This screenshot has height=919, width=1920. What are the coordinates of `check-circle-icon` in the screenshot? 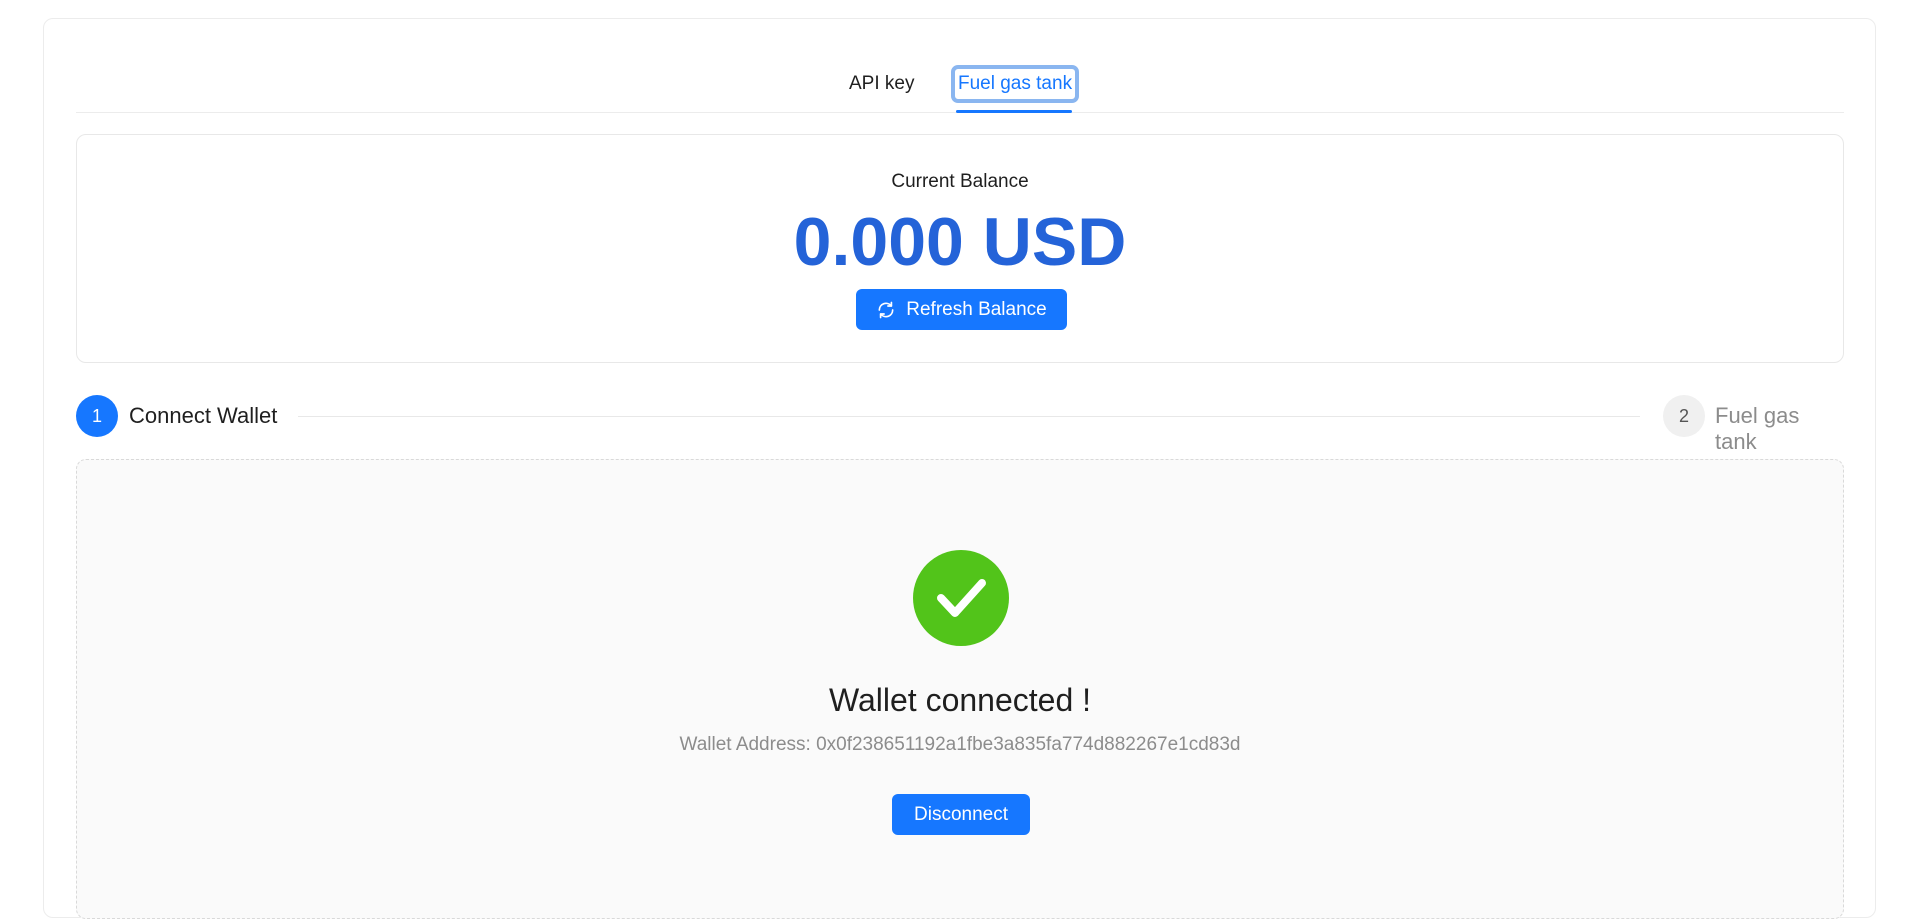 It's located at (961, 598).